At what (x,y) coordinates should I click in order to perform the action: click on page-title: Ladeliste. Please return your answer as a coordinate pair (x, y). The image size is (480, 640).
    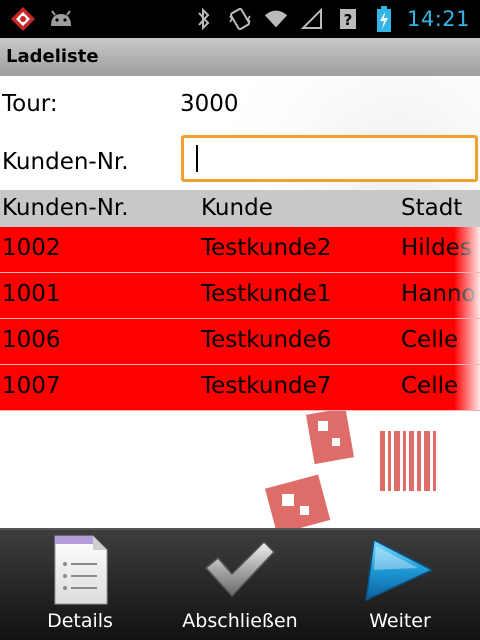
    Looking at the image, I should click on (52, 56).